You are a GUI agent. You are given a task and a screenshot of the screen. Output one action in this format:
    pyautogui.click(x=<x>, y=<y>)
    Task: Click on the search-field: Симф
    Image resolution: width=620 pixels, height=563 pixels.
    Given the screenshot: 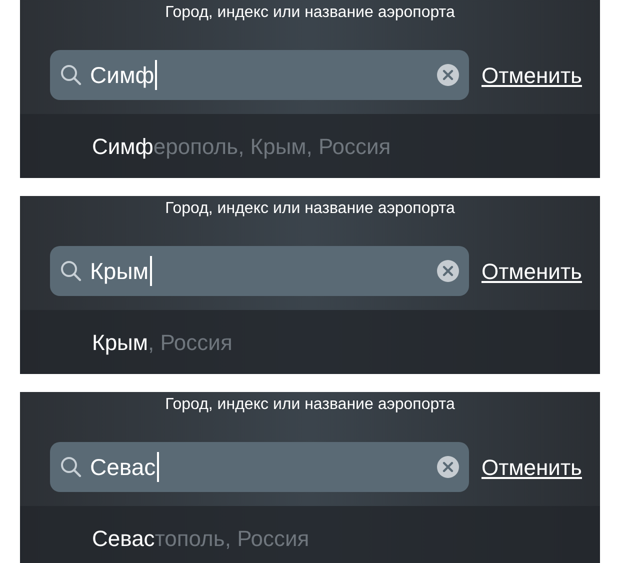 What is the action you would take?
    pyautogui.click(x=260, y=75)
    